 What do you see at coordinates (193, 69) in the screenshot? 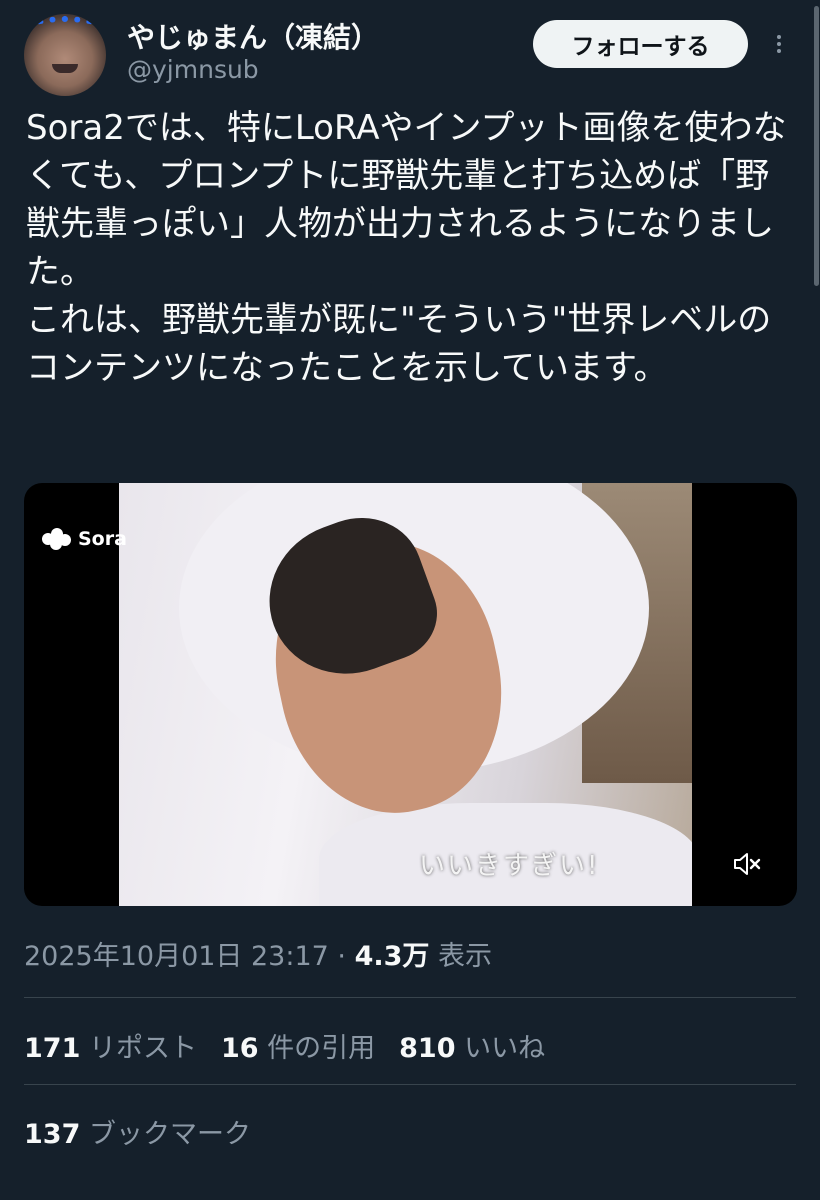
I see `author-handle: @yjmnsub` at bounding box center [193, 69].